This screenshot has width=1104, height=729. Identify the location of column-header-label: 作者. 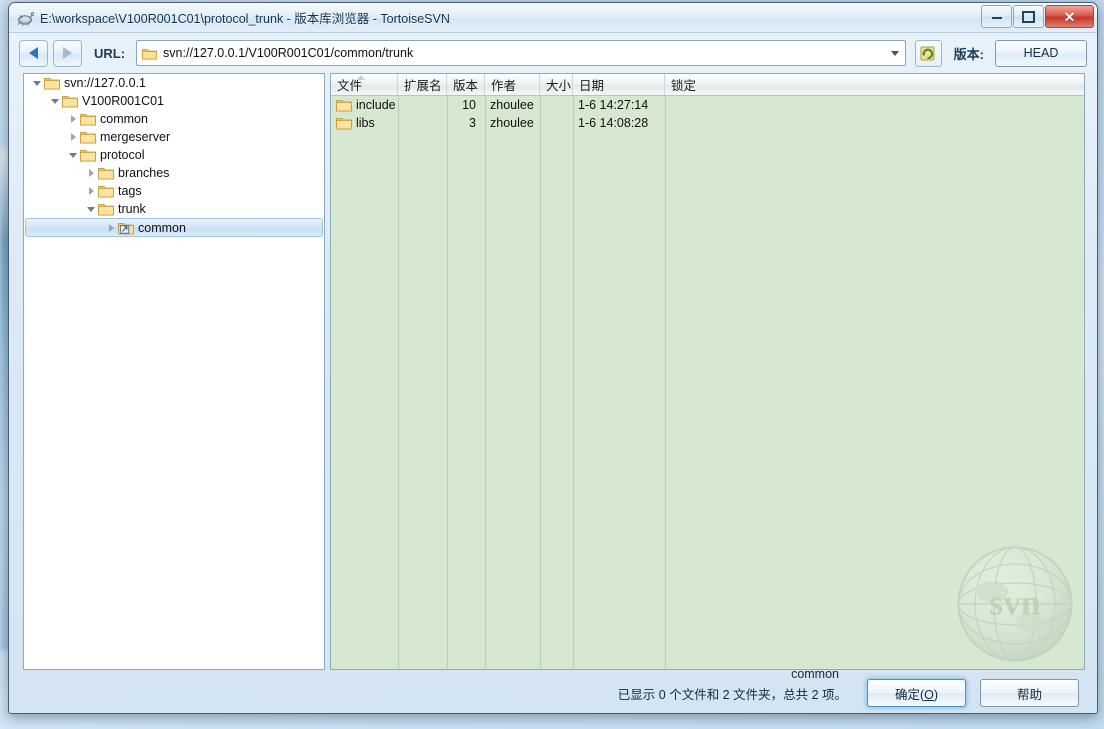
(504, 86).